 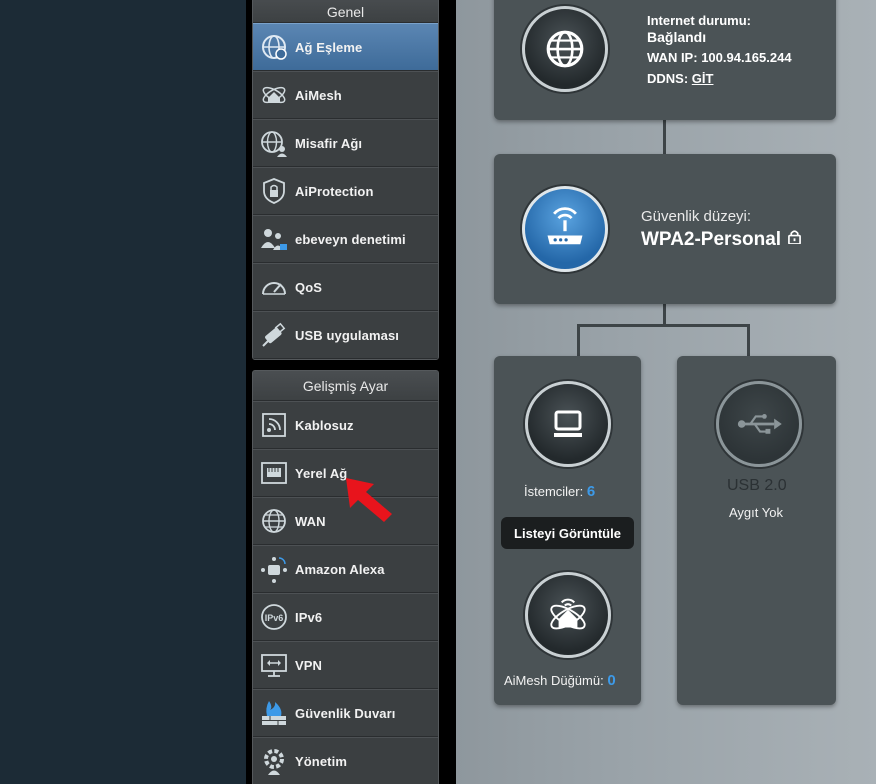 What do you see at coordinates (318, 95) in the screenshot?
I see `menu-label: AiMesh` at bounding box center [318, 95].